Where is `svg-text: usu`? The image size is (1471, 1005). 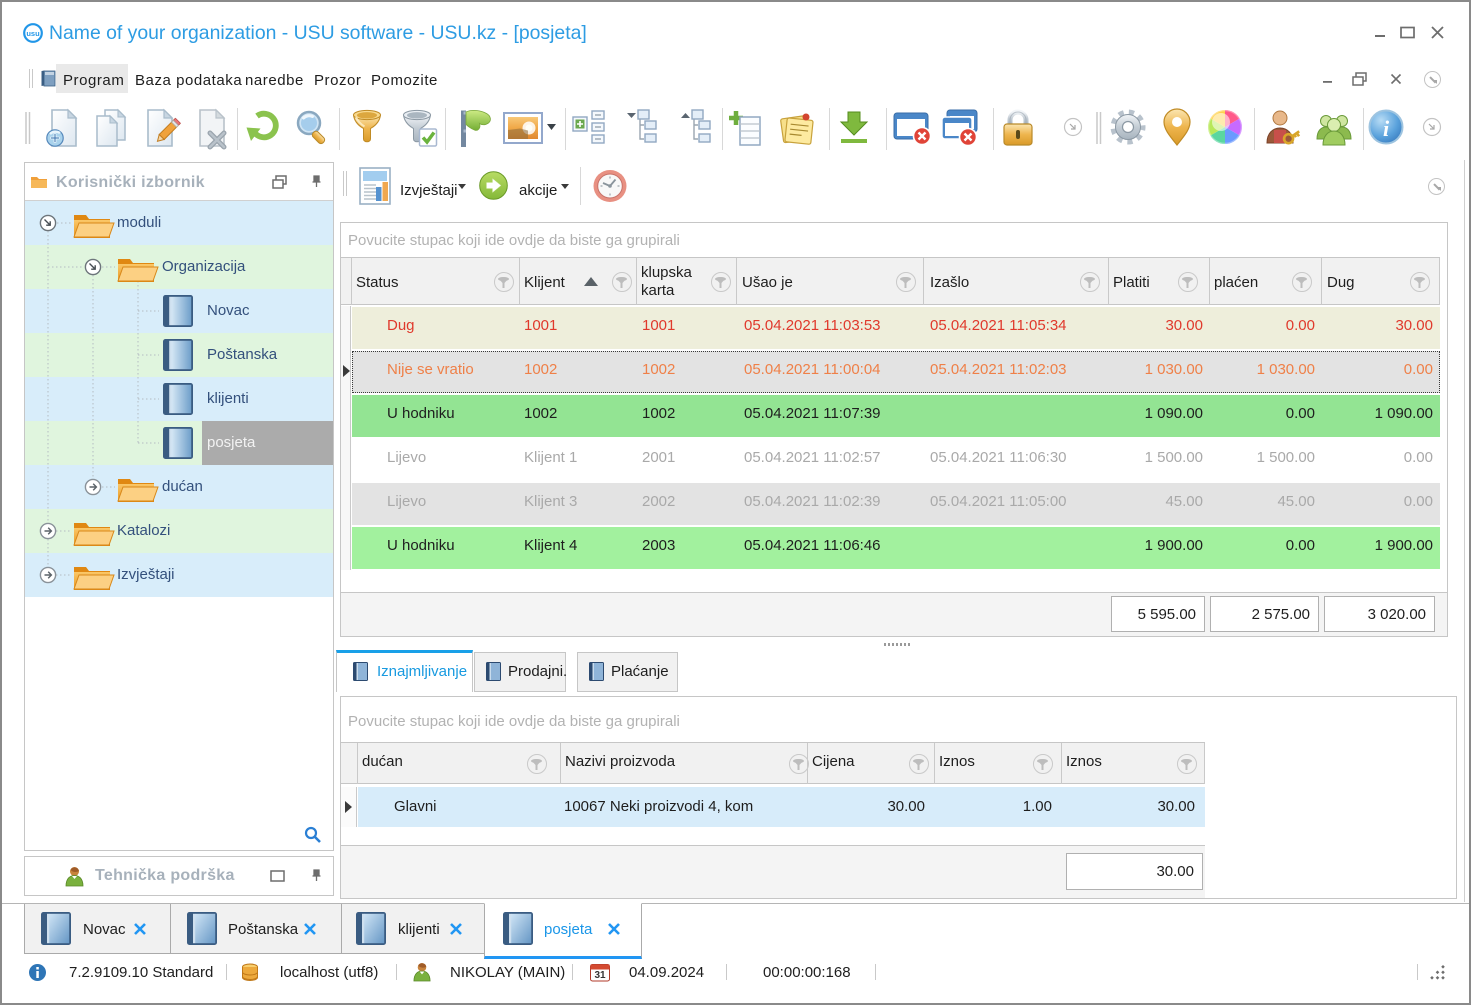 svg-text: usu is located at coordinates (33, 33).